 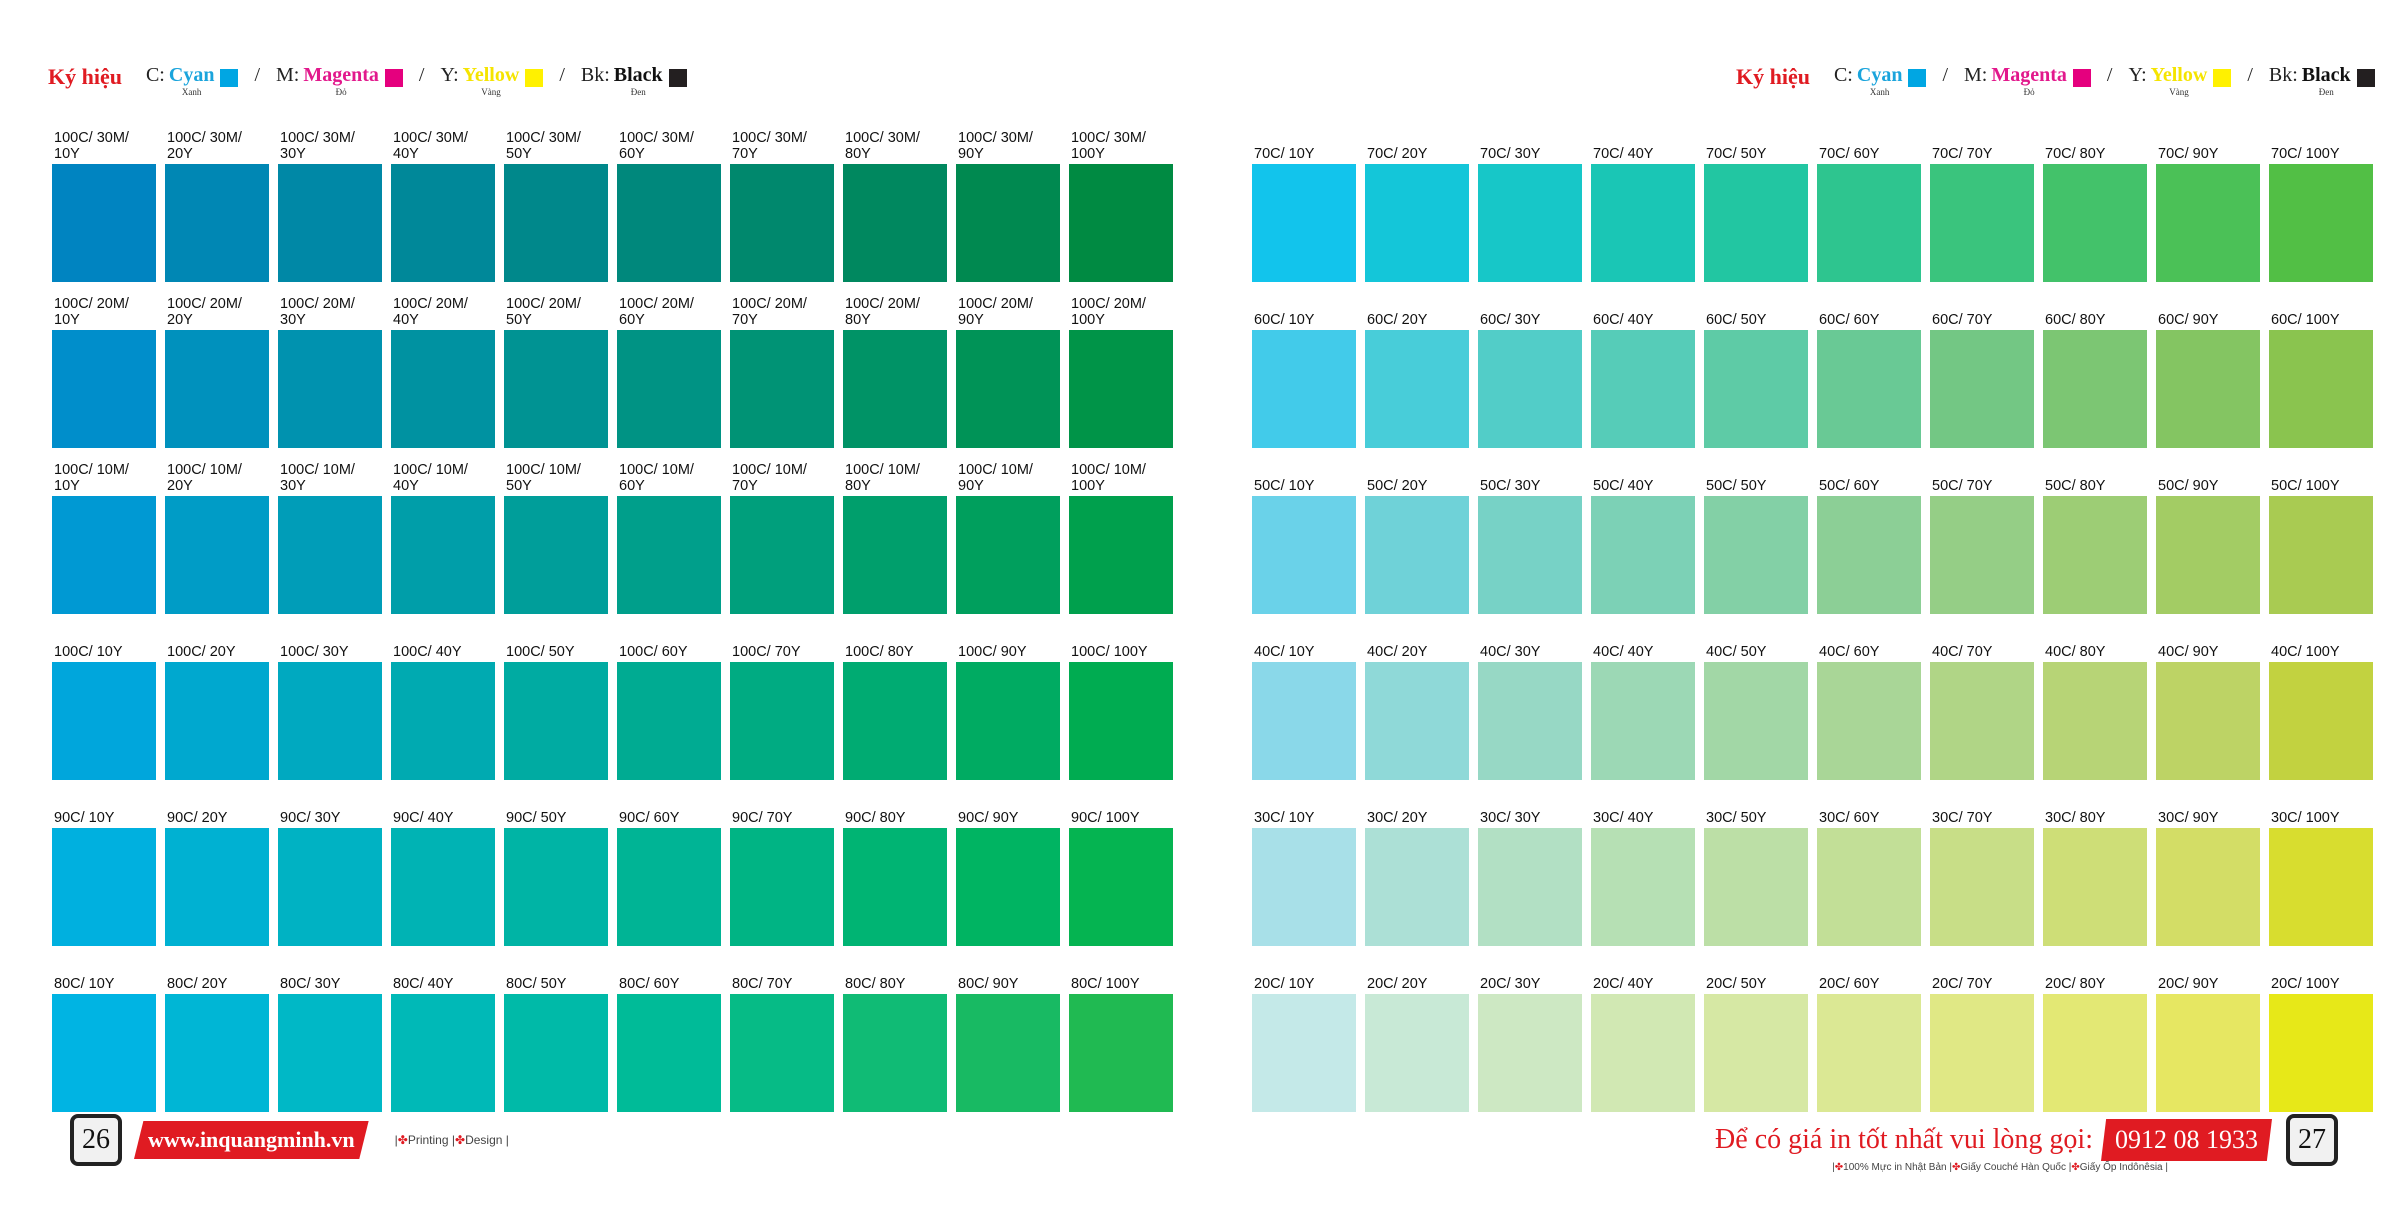 I want to click on color-cell: 80C/ 80Y, so click(x=895, y=1029).